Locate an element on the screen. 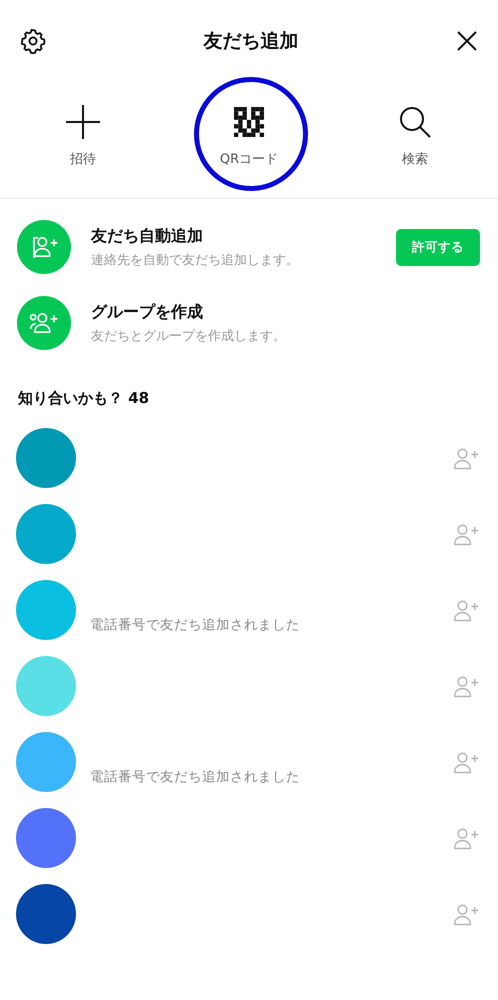  action-button: 招待 is located at coordinates (83, 140).